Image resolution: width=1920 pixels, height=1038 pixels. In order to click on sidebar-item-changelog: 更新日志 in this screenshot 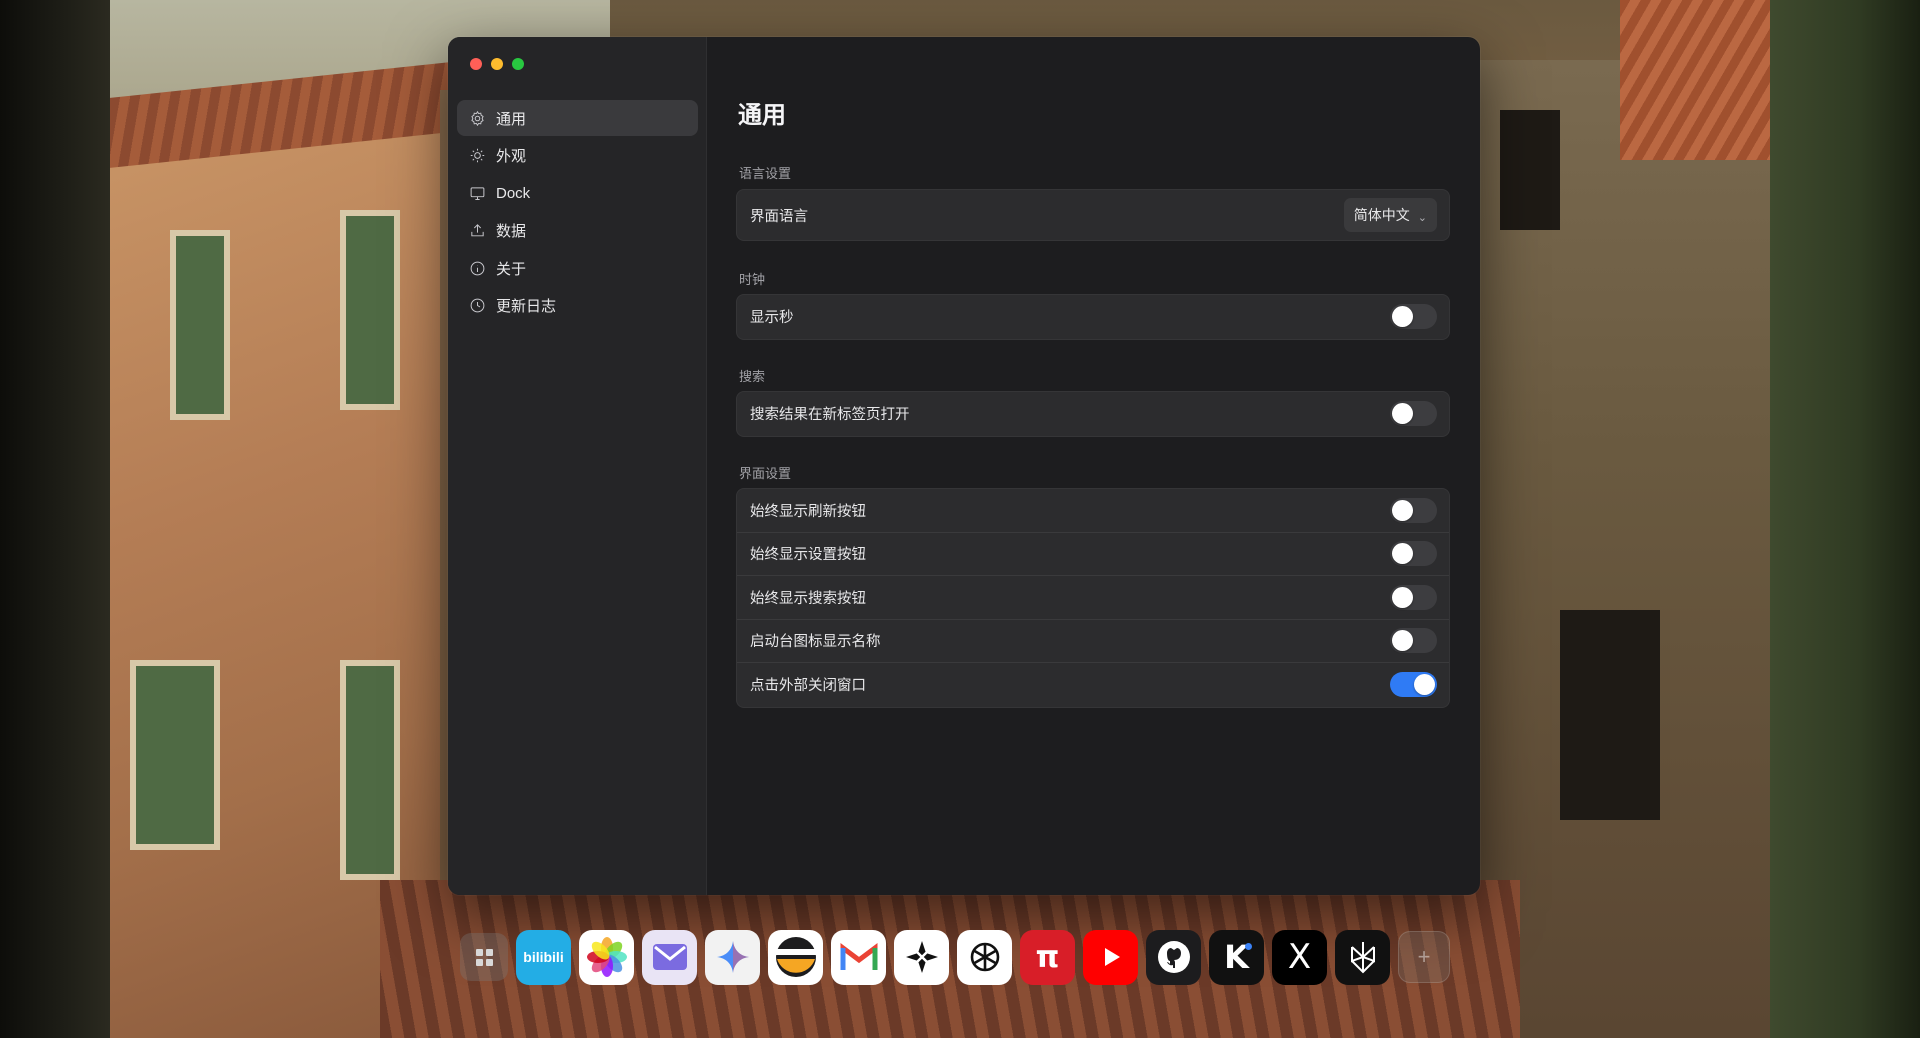, I will do `click(577, 306)`.